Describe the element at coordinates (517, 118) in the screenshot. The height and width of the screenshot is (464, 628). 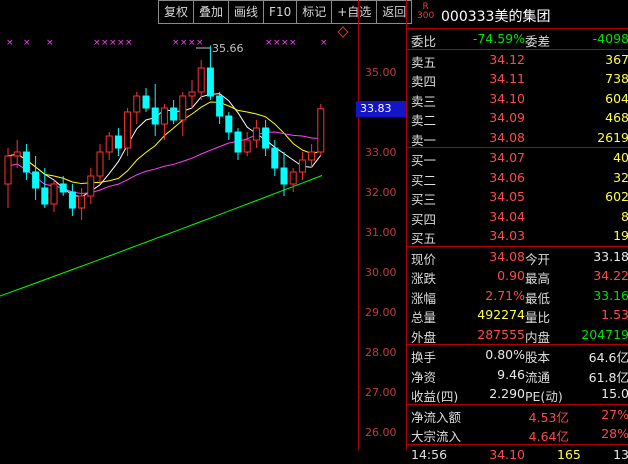
I see `ask-row: 卖二34.09468` at that location.